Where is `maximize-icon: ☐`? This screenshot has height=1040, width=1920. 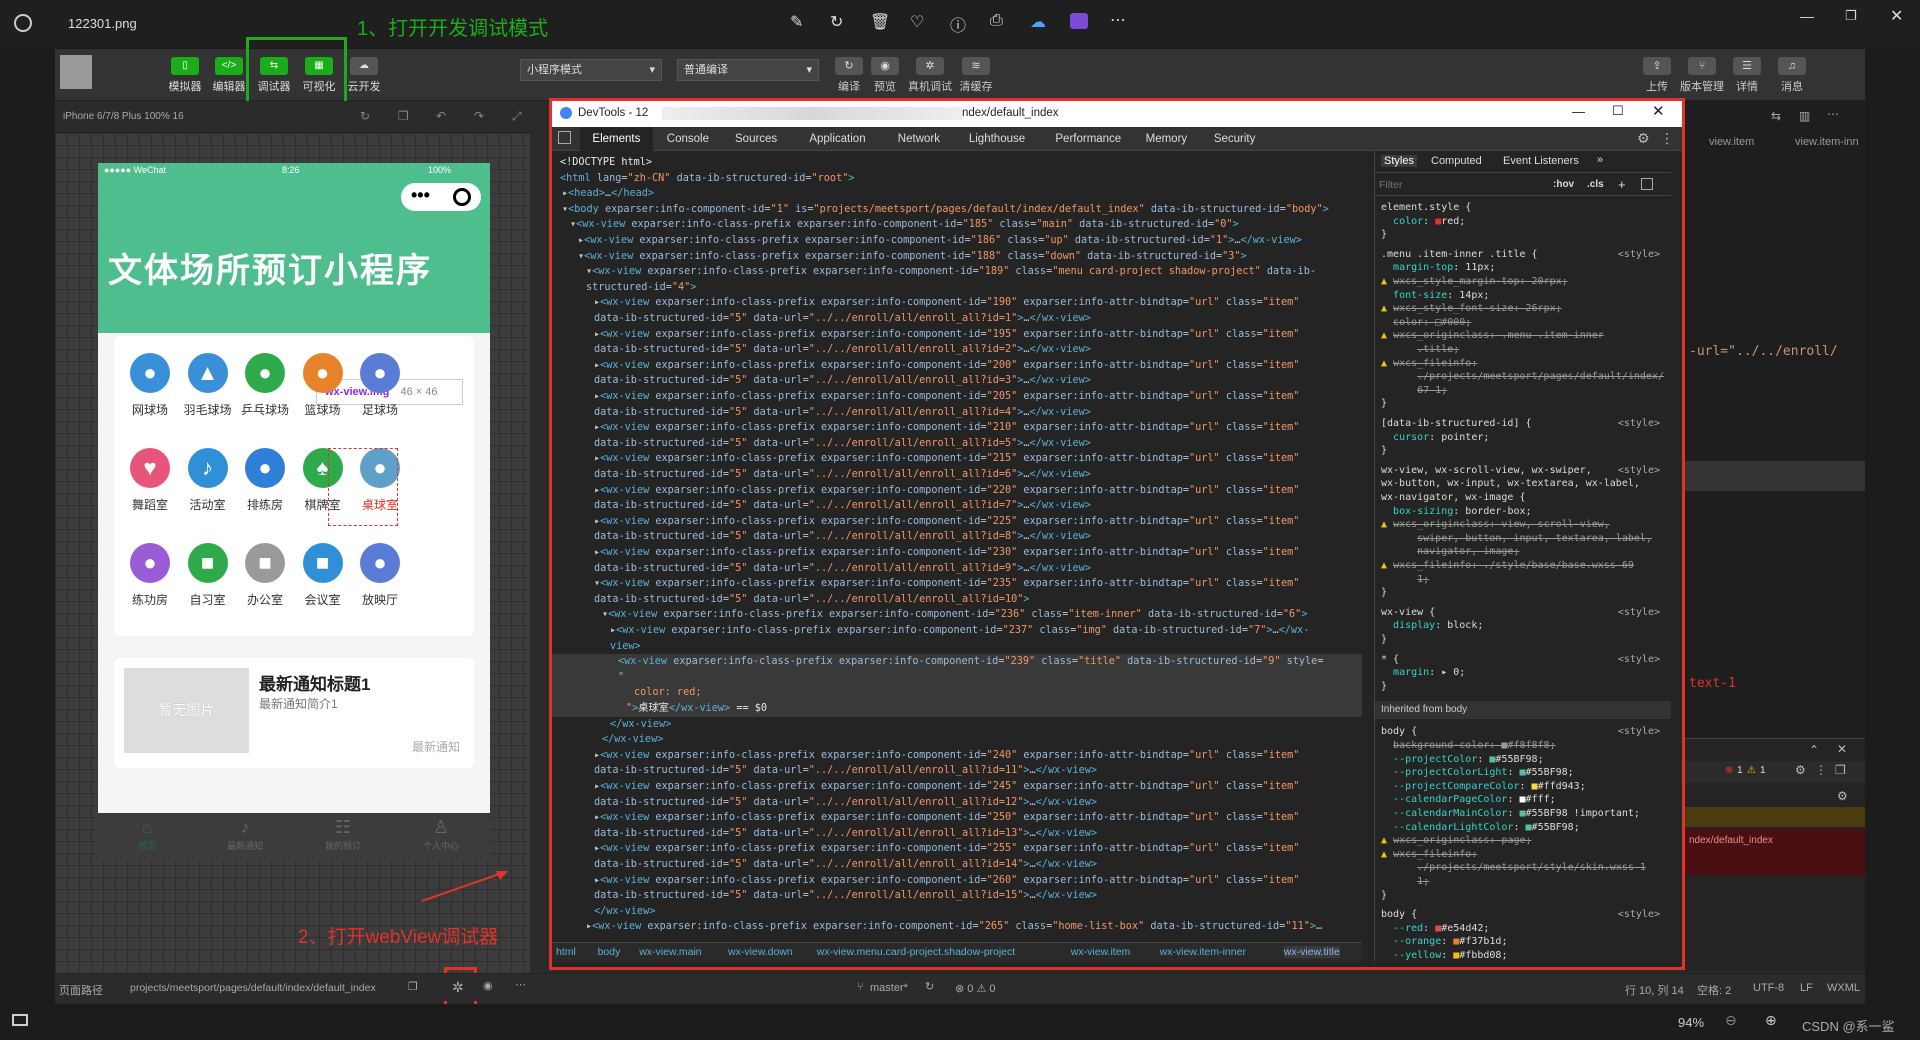 maximize-icon: ☐ is located at coordinates (1618, 111).